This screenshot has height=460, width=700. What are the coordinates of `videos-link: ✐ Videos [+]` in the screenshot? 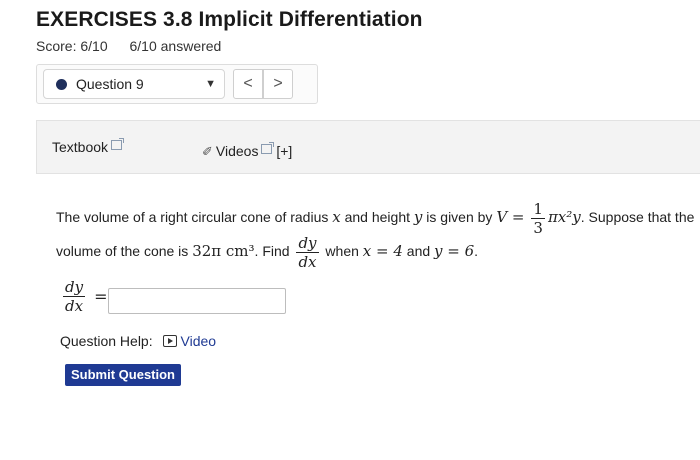 It's located at (247, 151).